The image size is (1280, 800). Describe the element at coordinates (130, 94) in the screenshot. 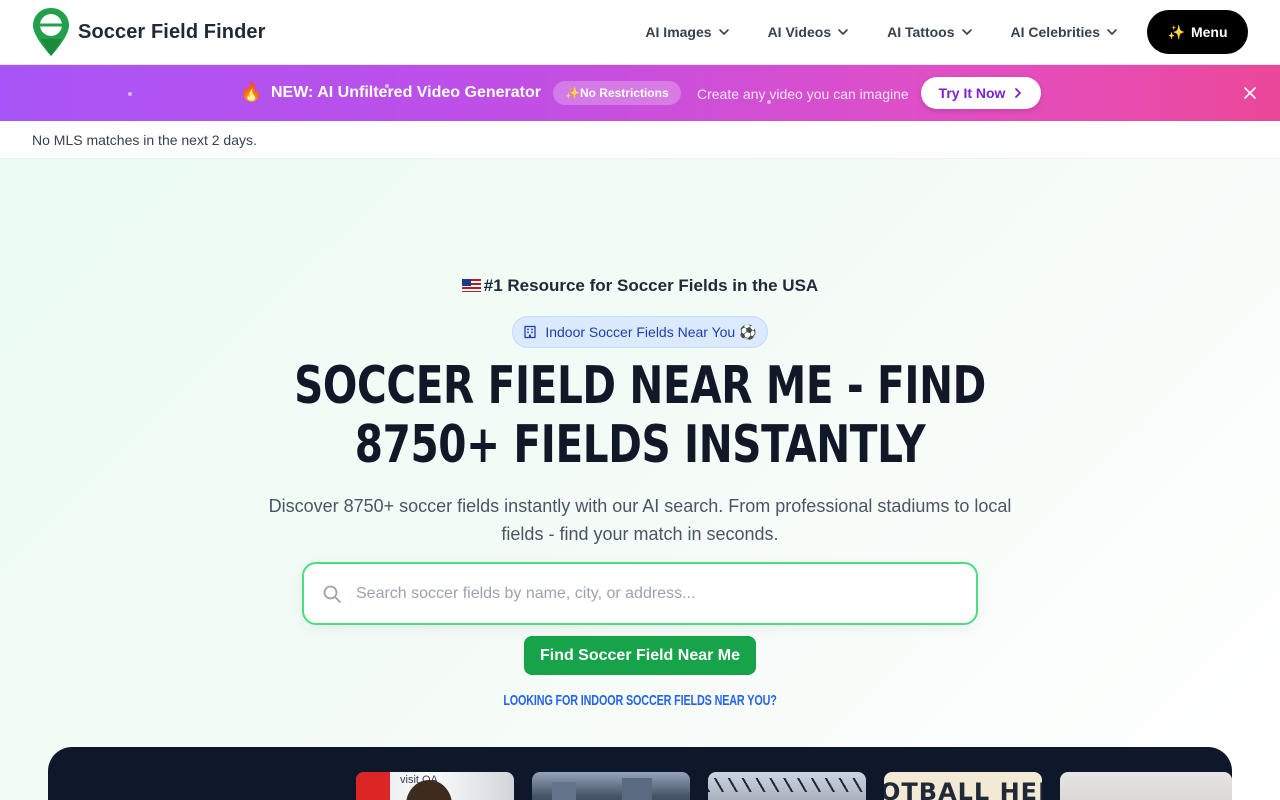

I see `decor-dot` at that location.